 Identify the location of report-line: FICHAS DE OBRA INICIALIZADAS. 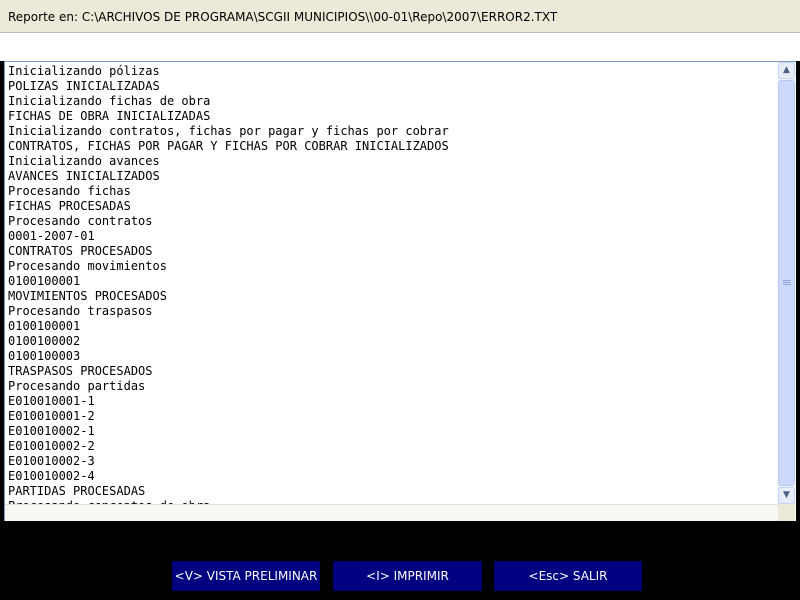
(109, 116).